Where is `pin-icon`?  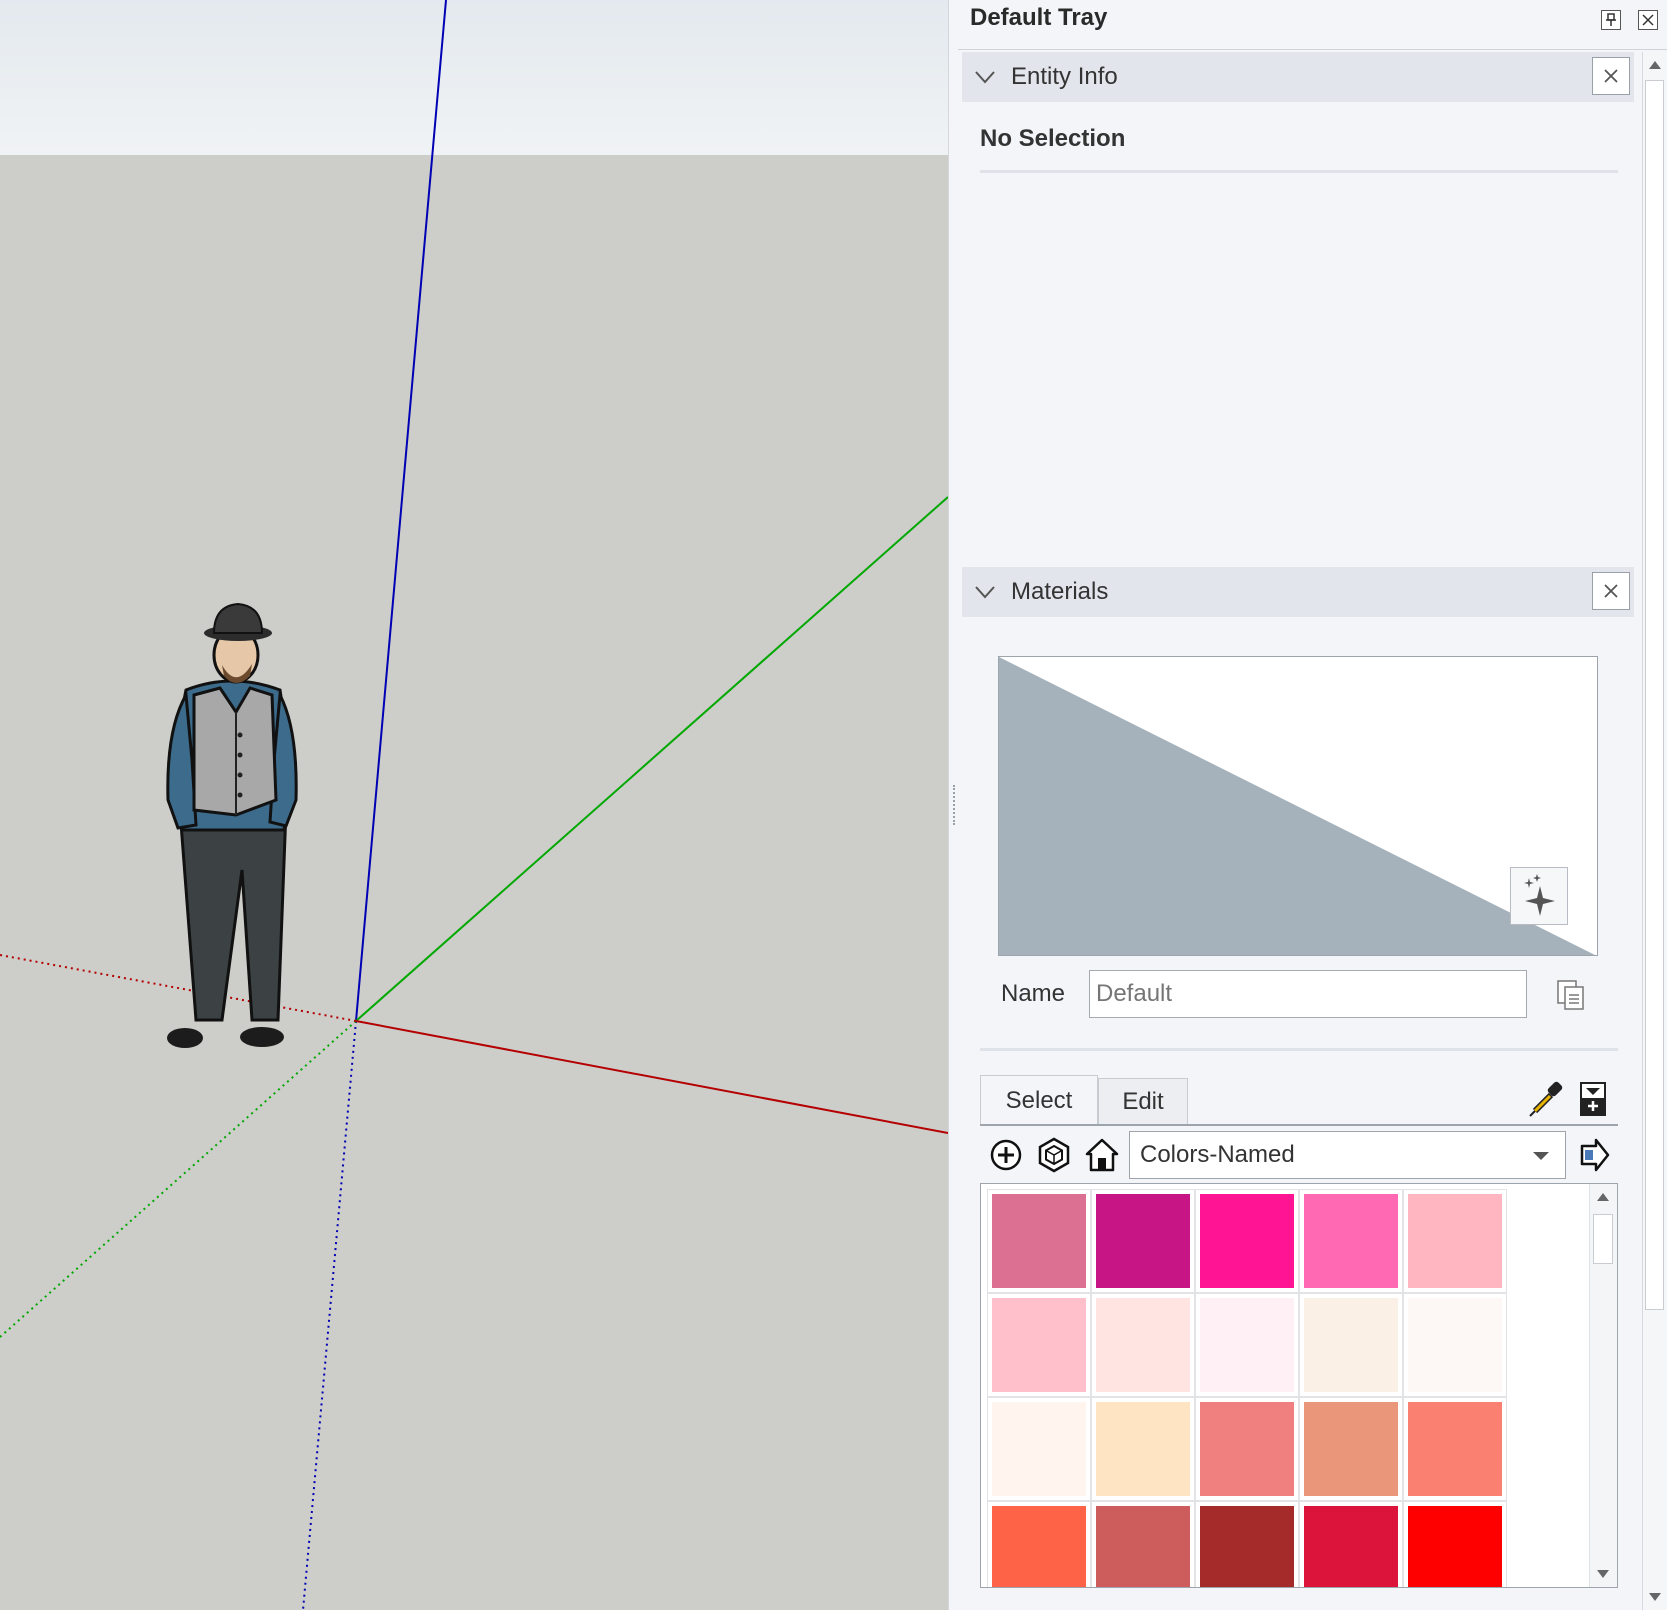
pin-icon is located at coordinates (1611, 20).